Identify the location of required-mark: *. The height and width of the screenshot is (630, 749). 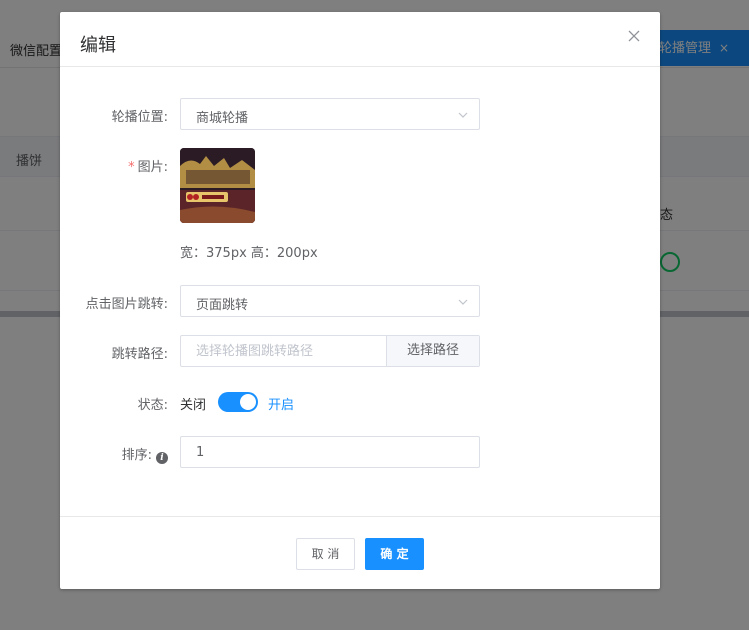
(131, 167).